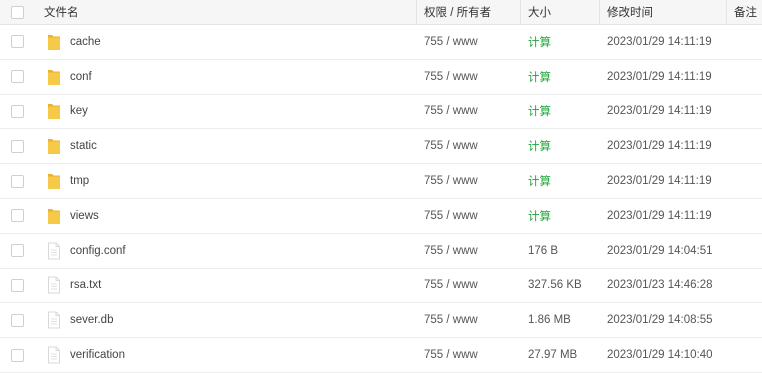  What do you see at coordinates (381, 12) in the screenshot?
I see `table-header: 文件名 权限 / 所有者 大小 修改时间 备注` at bounding box center [381, 12].